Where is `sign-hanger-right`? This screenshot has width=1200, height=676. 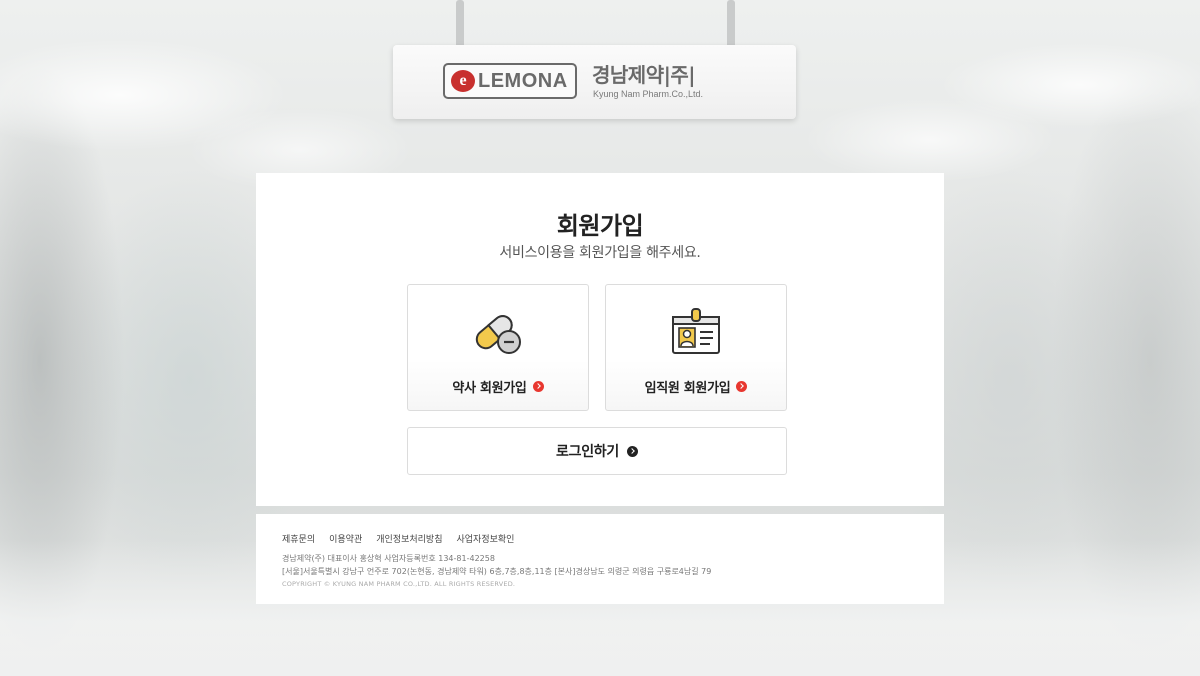 sign-hanger-right is located at coordinates (731, 24).